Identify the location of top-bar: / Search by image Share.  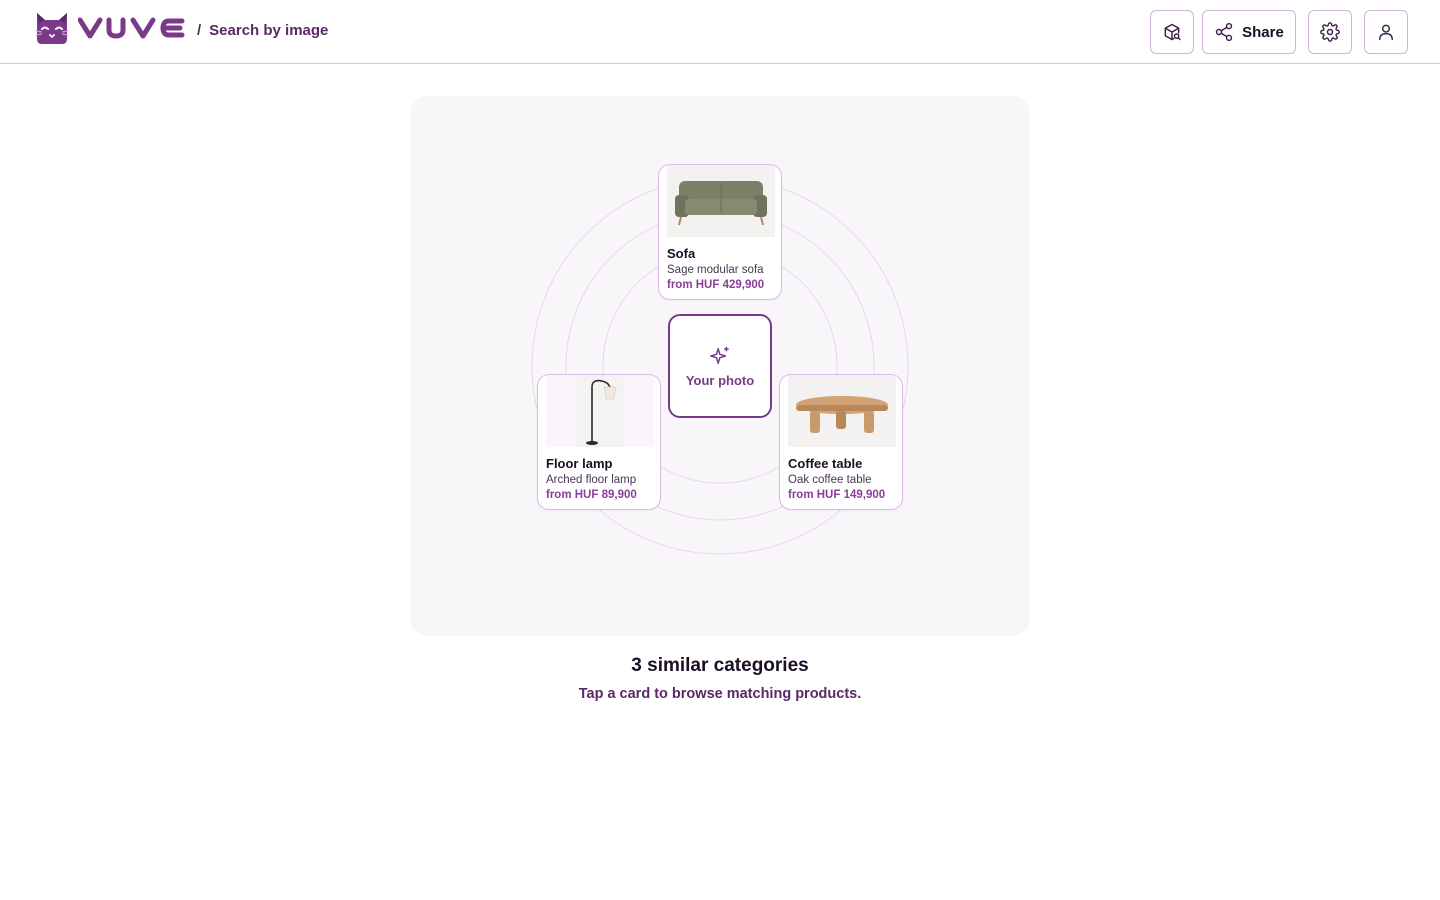
(720, 32).